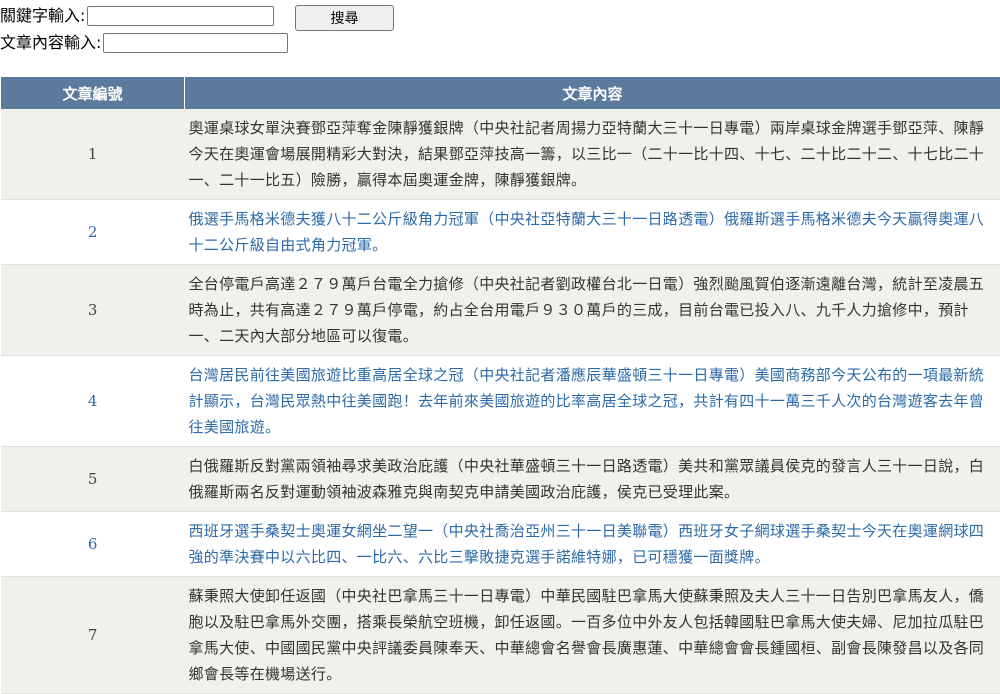  I want to click on content-input, so click(195, 43).